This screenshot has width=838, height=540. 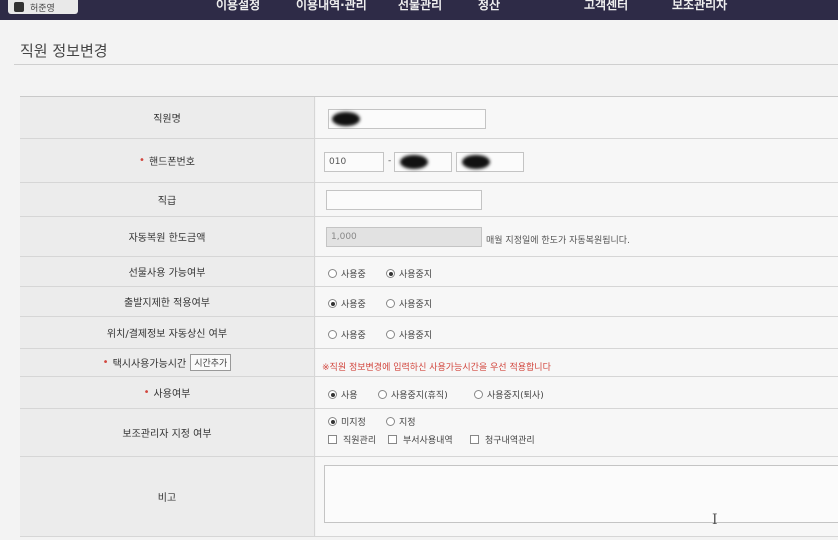 What do you see at coordinates (401, 421) in the screenshot?
I see `sub-admin-radio-assign: 지정` at bounding box center [401, 421].